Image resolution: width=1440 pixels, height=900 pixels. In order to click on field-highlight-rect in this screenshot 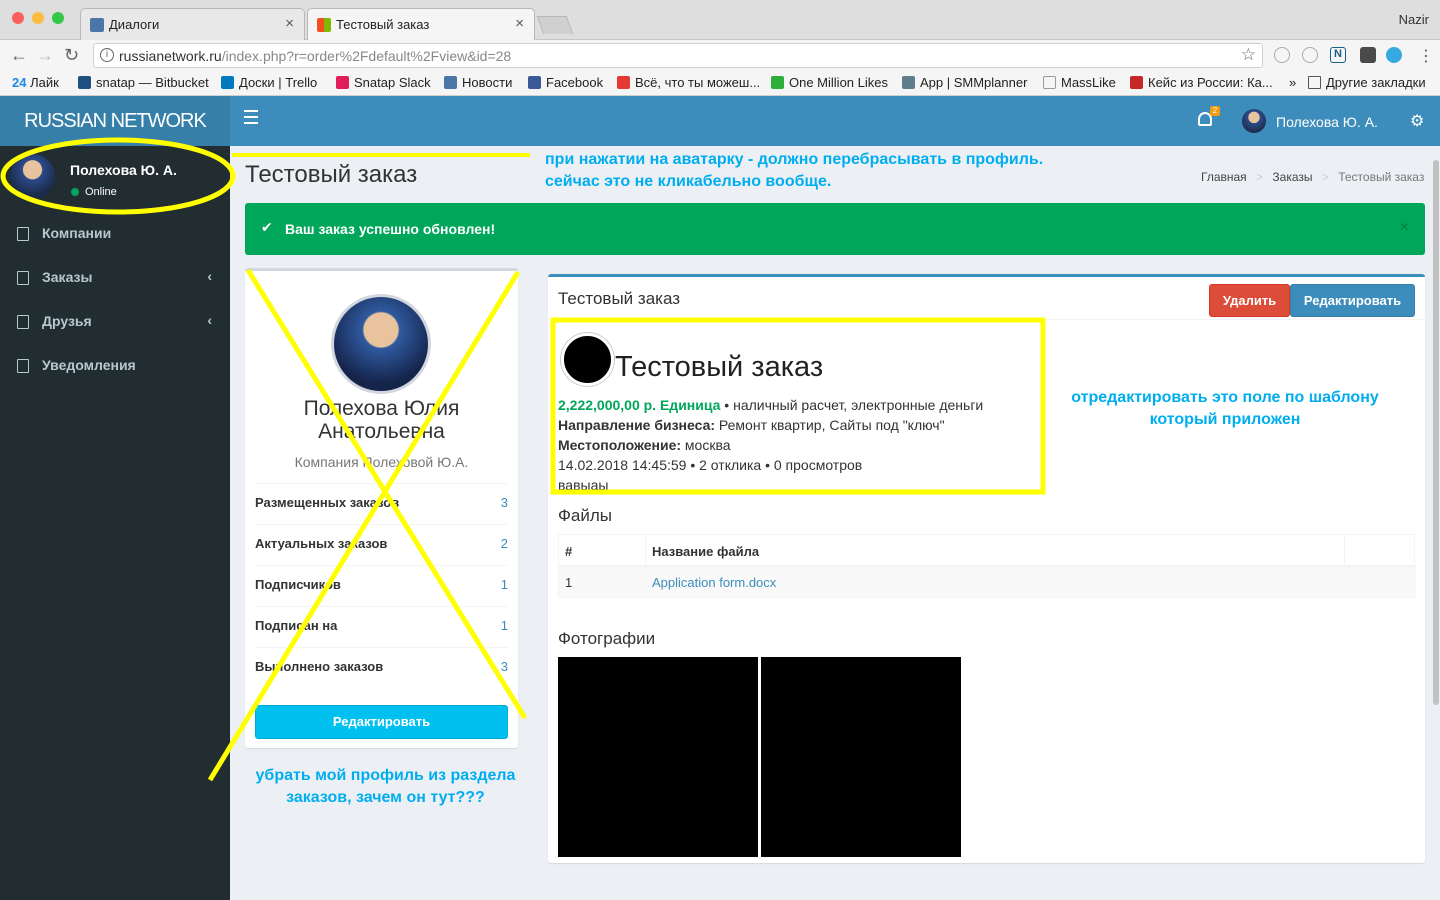, I will do `click(798, 406)`.